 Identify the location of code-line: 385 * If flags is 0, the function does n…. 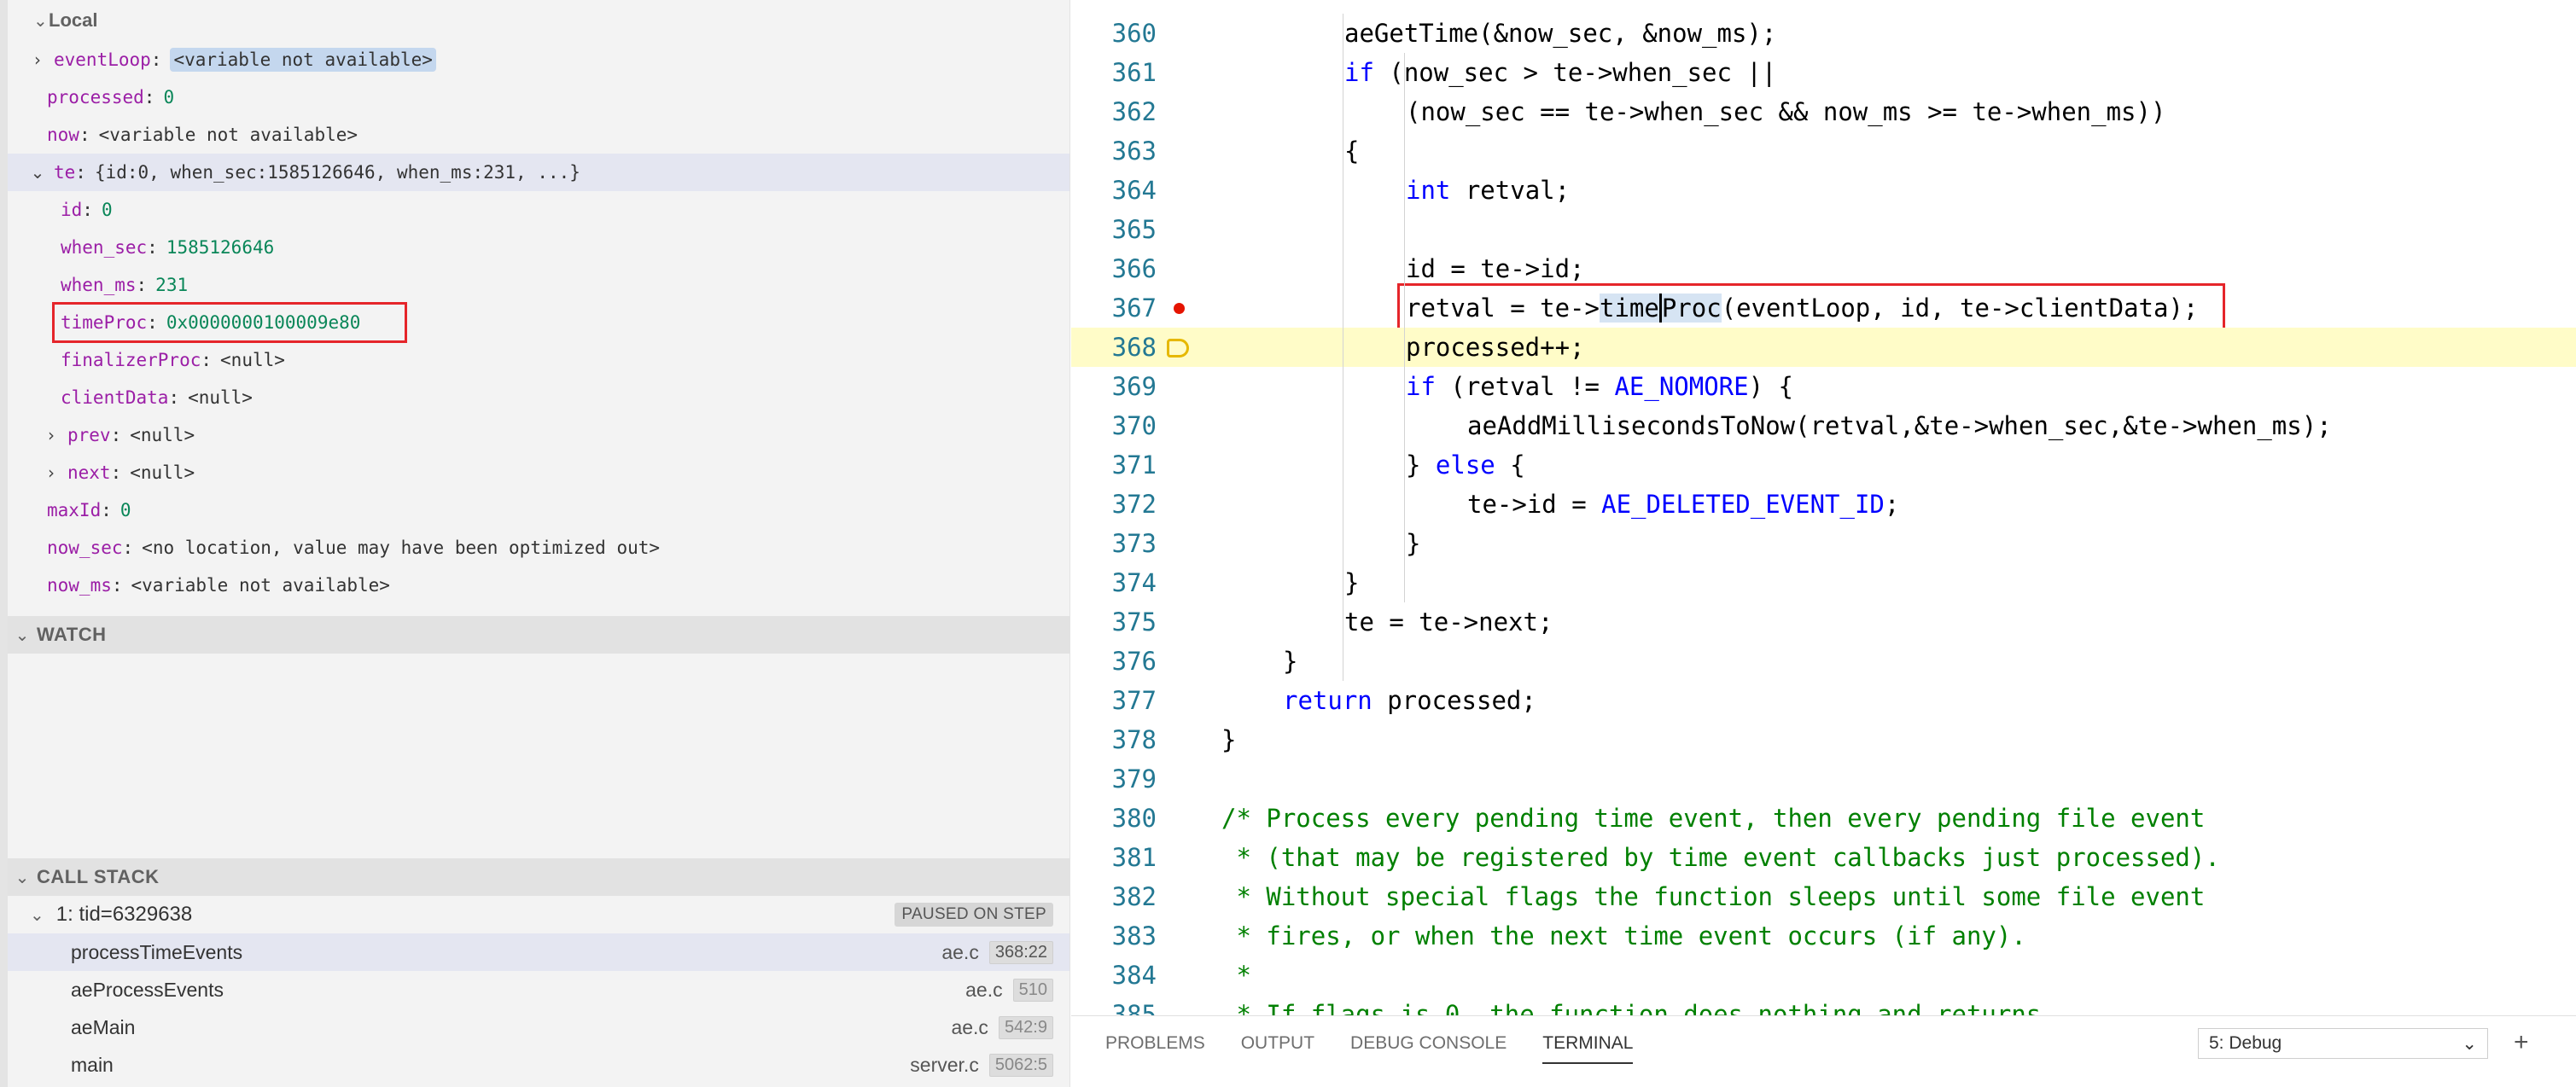
(1823, 1005).